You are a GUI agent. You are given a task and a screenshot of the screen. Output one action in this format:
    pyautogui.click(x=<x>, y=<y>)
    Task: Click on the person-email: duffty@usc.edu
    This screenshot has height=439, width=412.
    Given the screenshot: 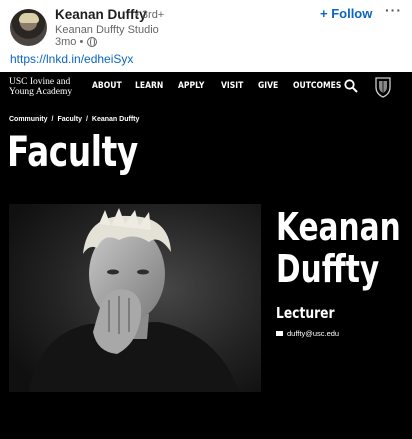 What is the action you would take?
    pyautogui.click(x=313, y=333)
    